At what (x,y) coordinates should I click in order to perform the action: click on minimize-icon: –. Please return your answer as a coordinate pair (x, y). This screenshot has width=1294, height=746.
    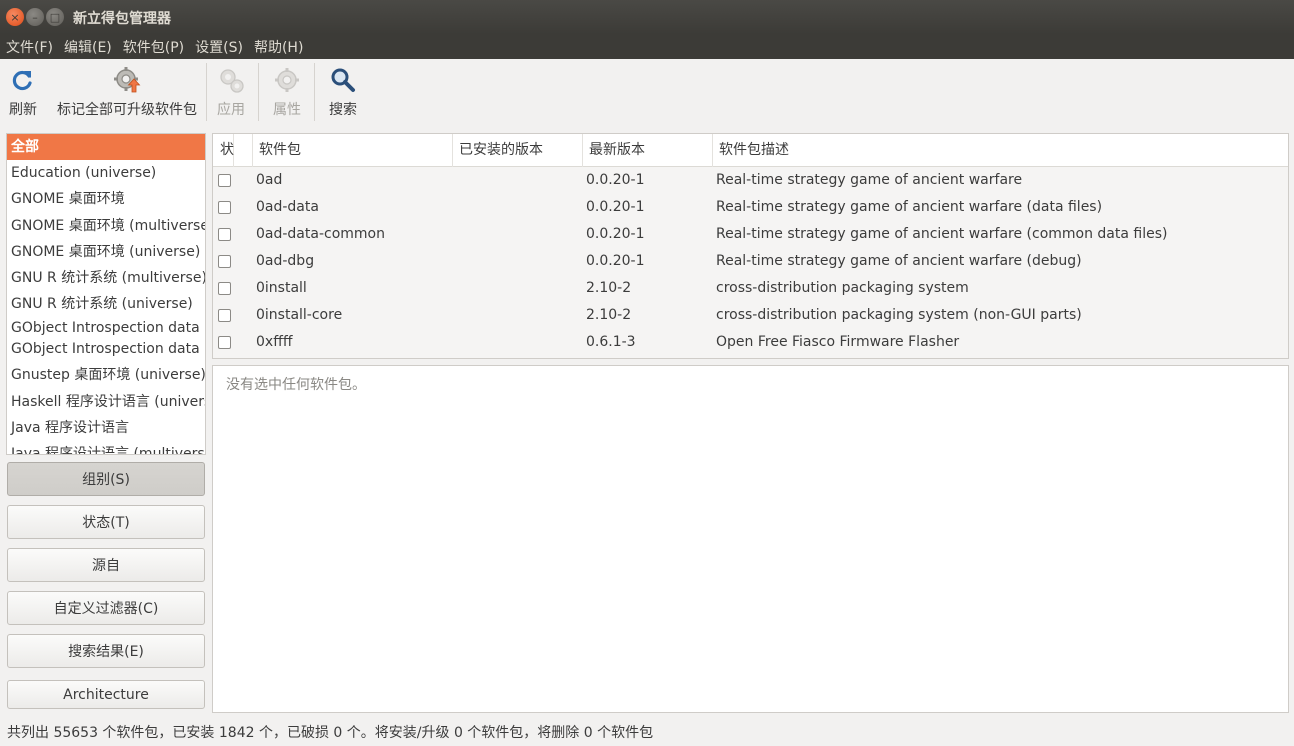
    Looking at the image, I should click on (35, 17).